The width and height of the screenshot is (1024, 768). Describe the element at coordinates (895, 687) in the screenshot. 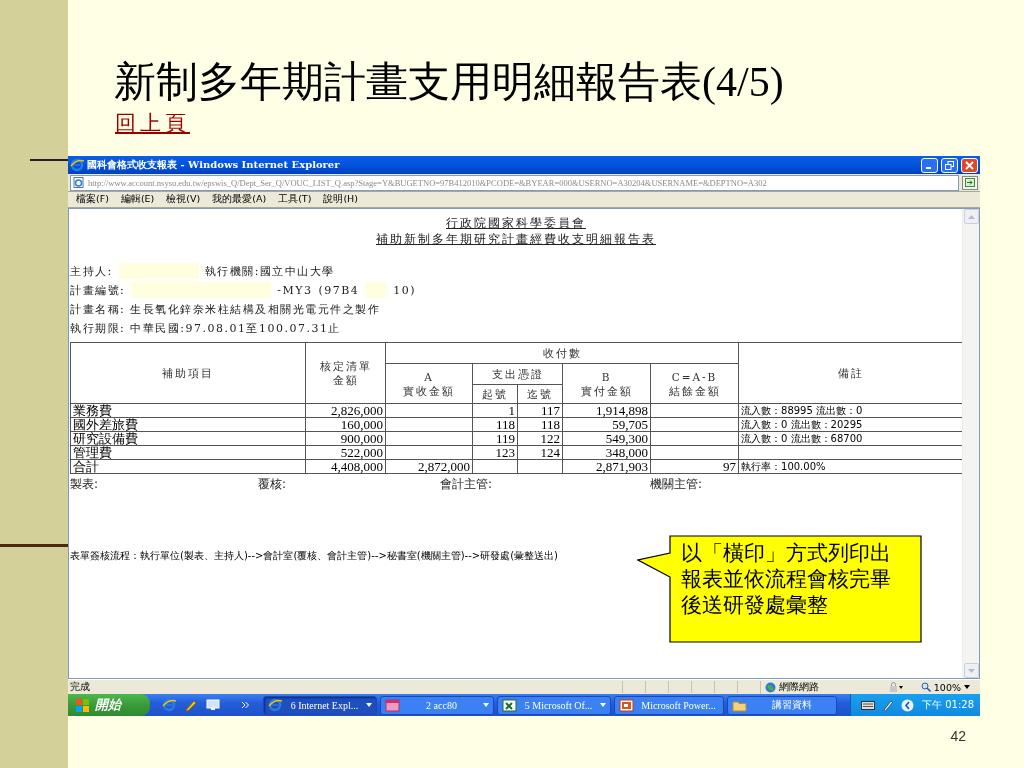

I see `lock-icon` at that location.